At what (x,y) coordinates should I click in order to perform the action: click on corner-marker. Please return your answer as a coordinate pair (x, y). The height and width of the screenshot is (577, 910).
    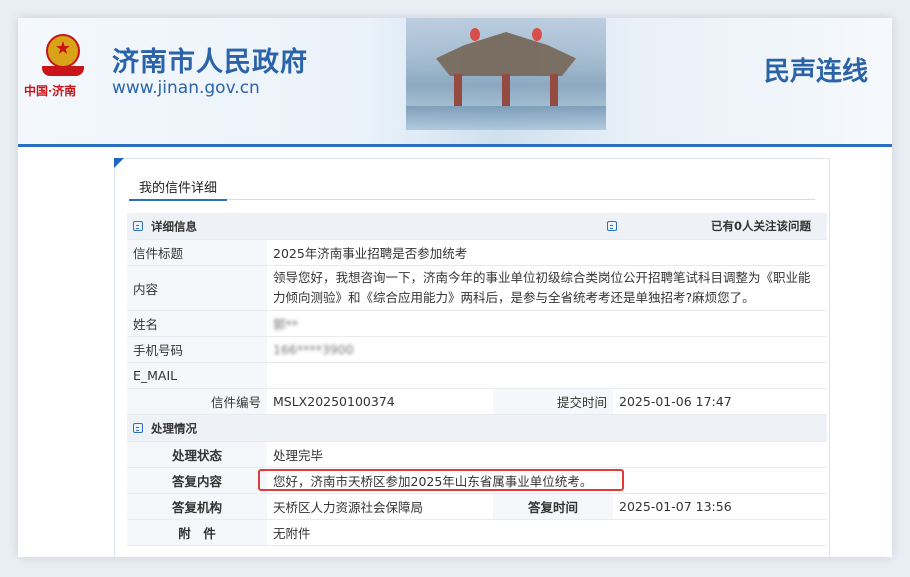
    Looking at the image, I should click on (119, 163).